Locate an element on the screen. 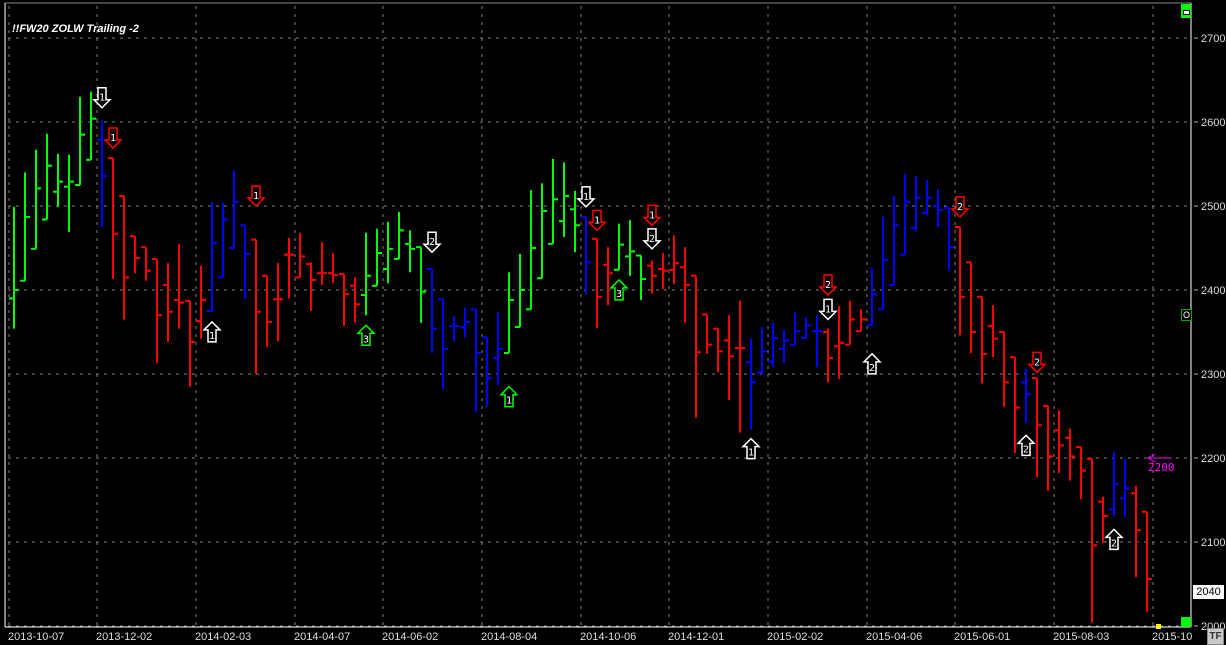 This screenshot has width=1226, height=645. x-tick-label: 2014-04-07 is located at coordinates (322, 637).